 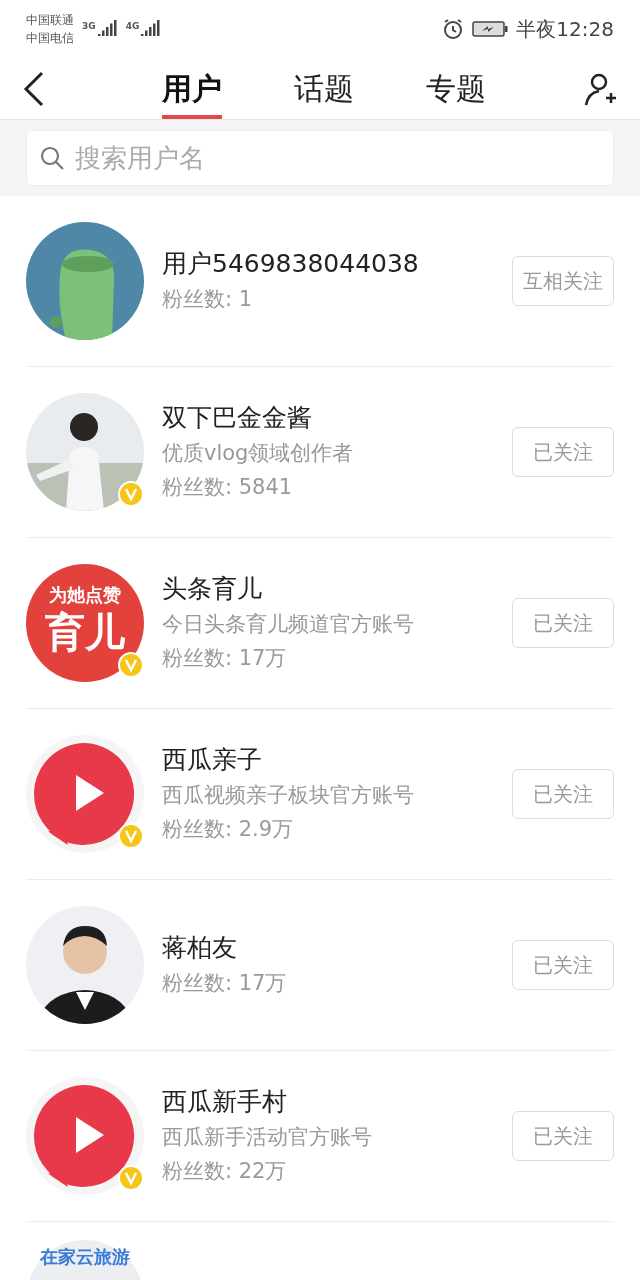 What do you see at coordinates (85, 595) in the screenshot?
I see `avatar-caption: 为她点赞` at bounding box center [85, 595].